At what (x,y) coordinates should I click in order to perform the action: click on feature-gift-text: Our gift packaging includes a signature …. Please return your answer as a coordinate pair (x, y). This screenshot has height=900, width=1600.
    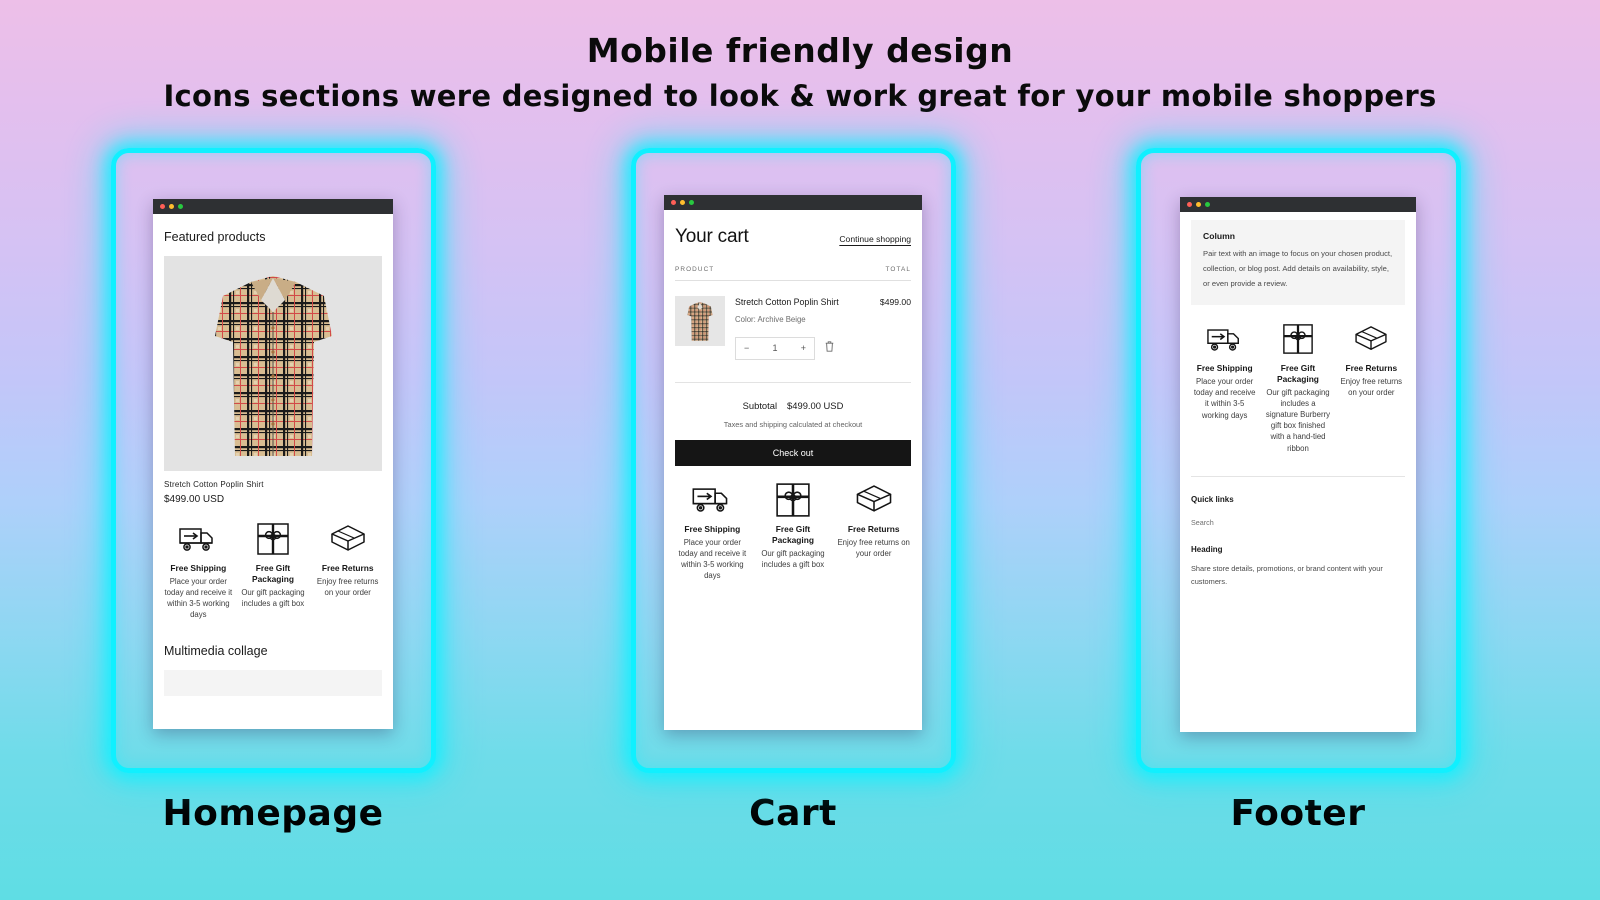
    Looking at the image, I should click on (1298, 420).